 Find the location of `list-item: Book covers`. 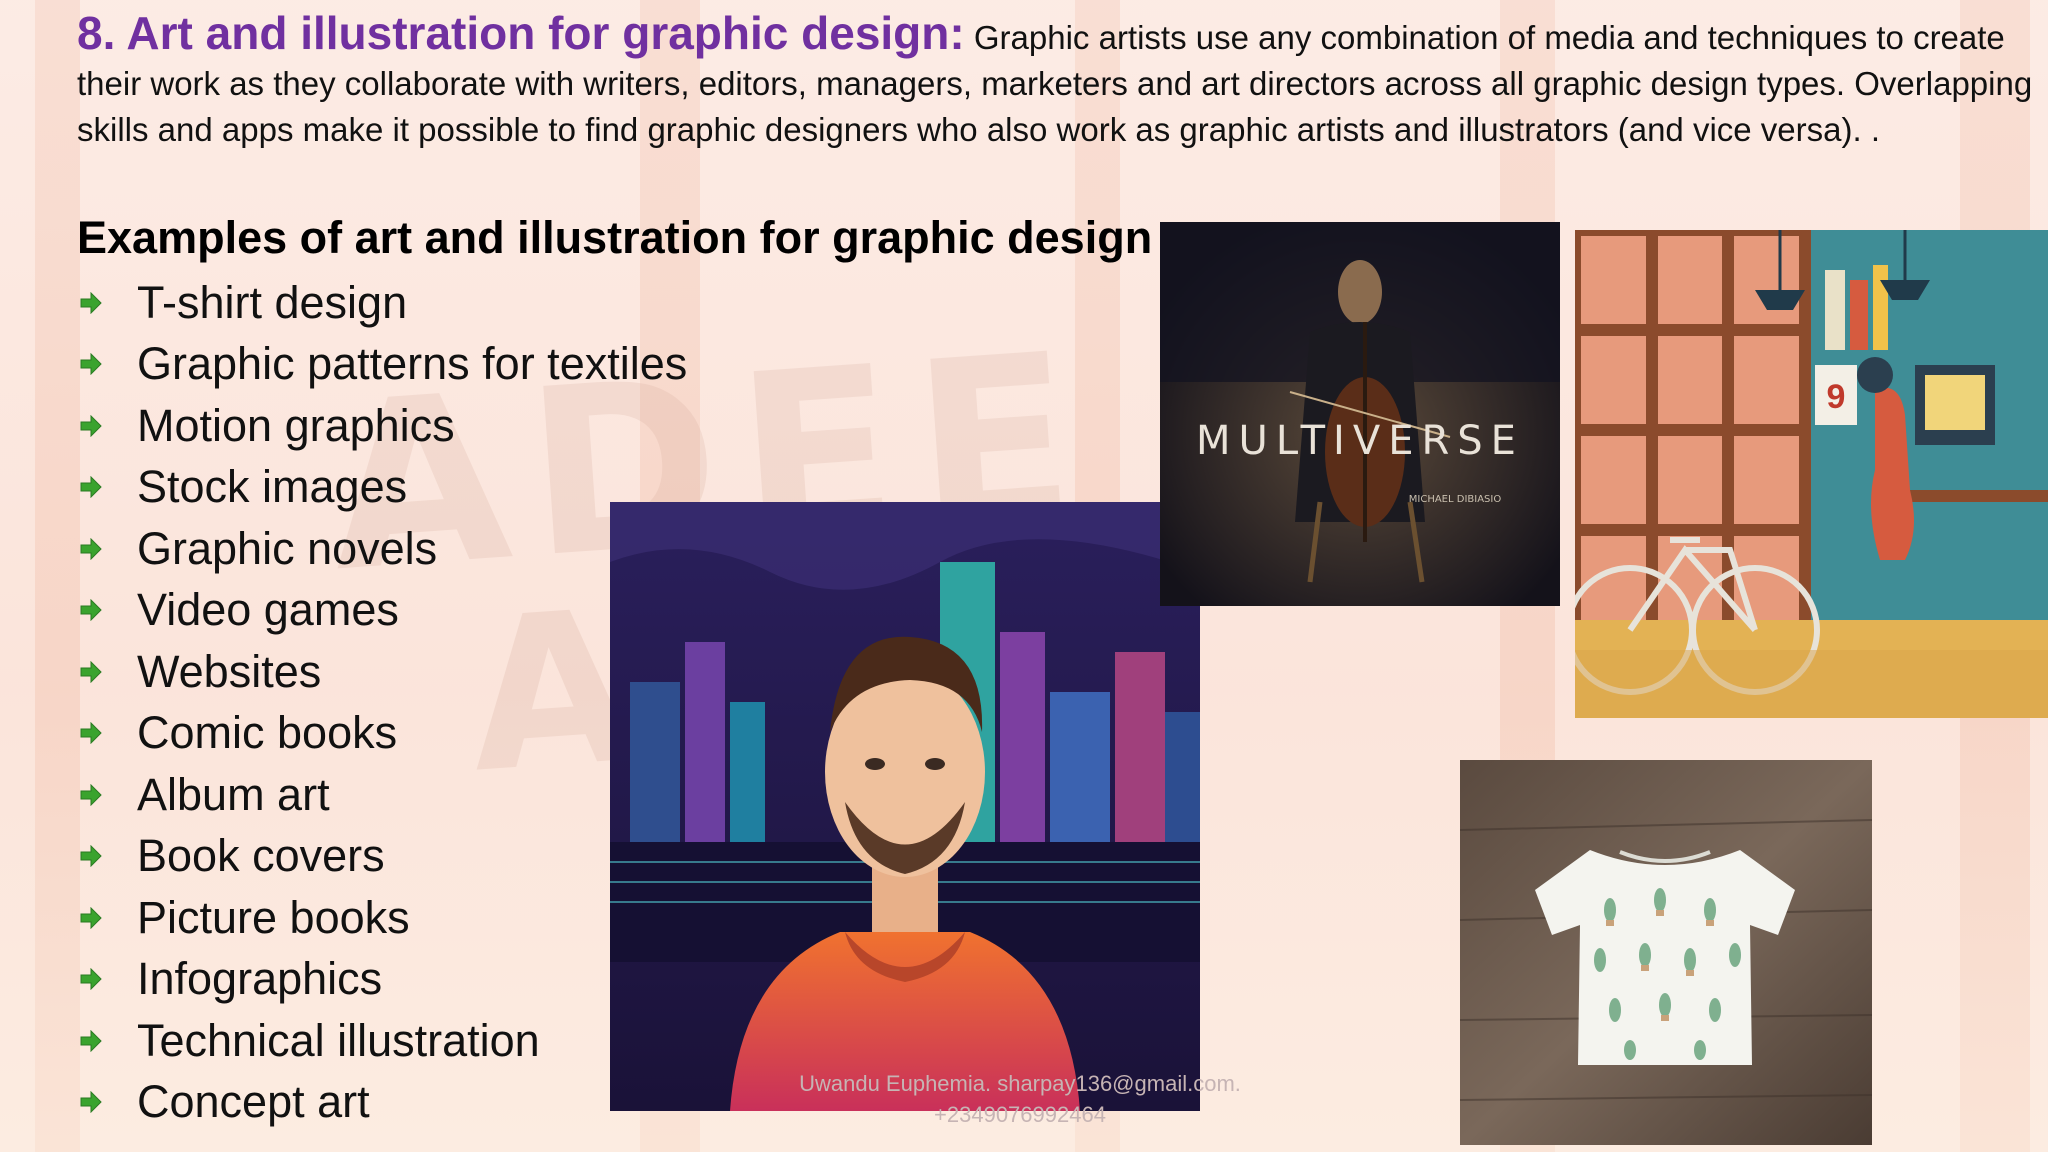

list-item: Book covers is located at coordinates (383, 857).